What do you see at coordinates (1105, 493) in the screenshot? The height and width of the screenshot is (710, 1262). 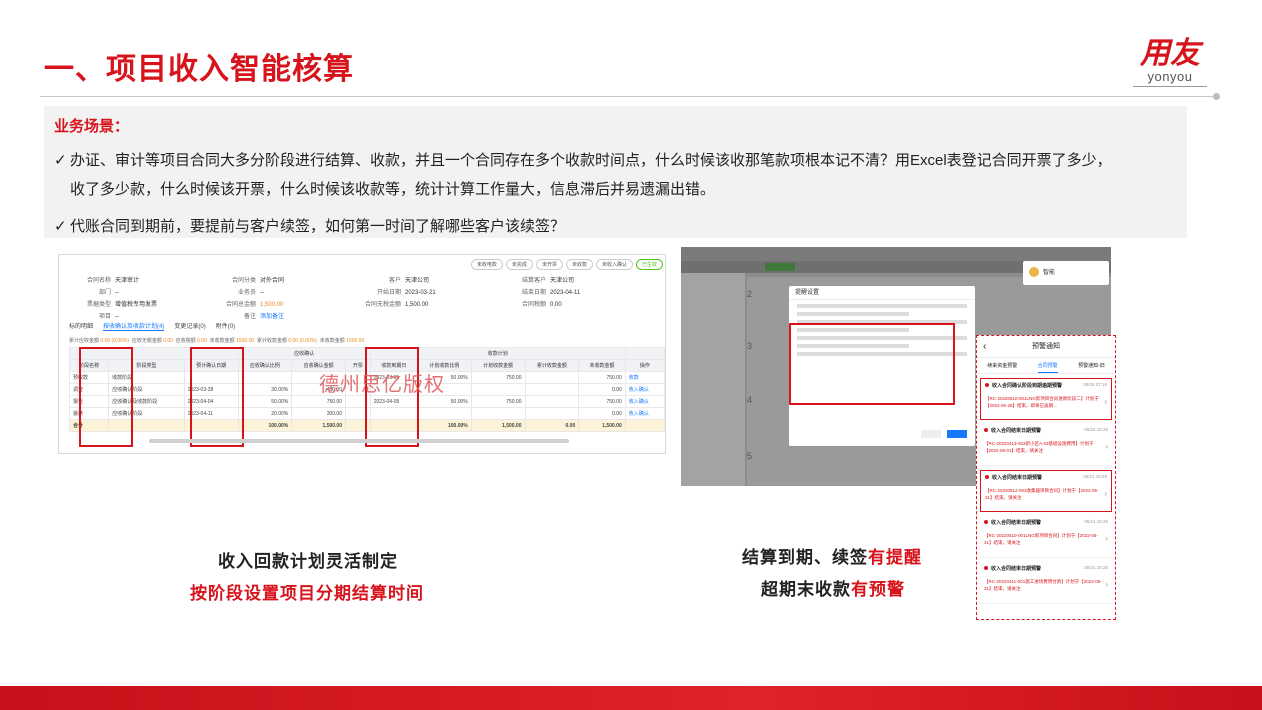 I see `chevron-right-icon: ›` at bounding box center [1105, 493].